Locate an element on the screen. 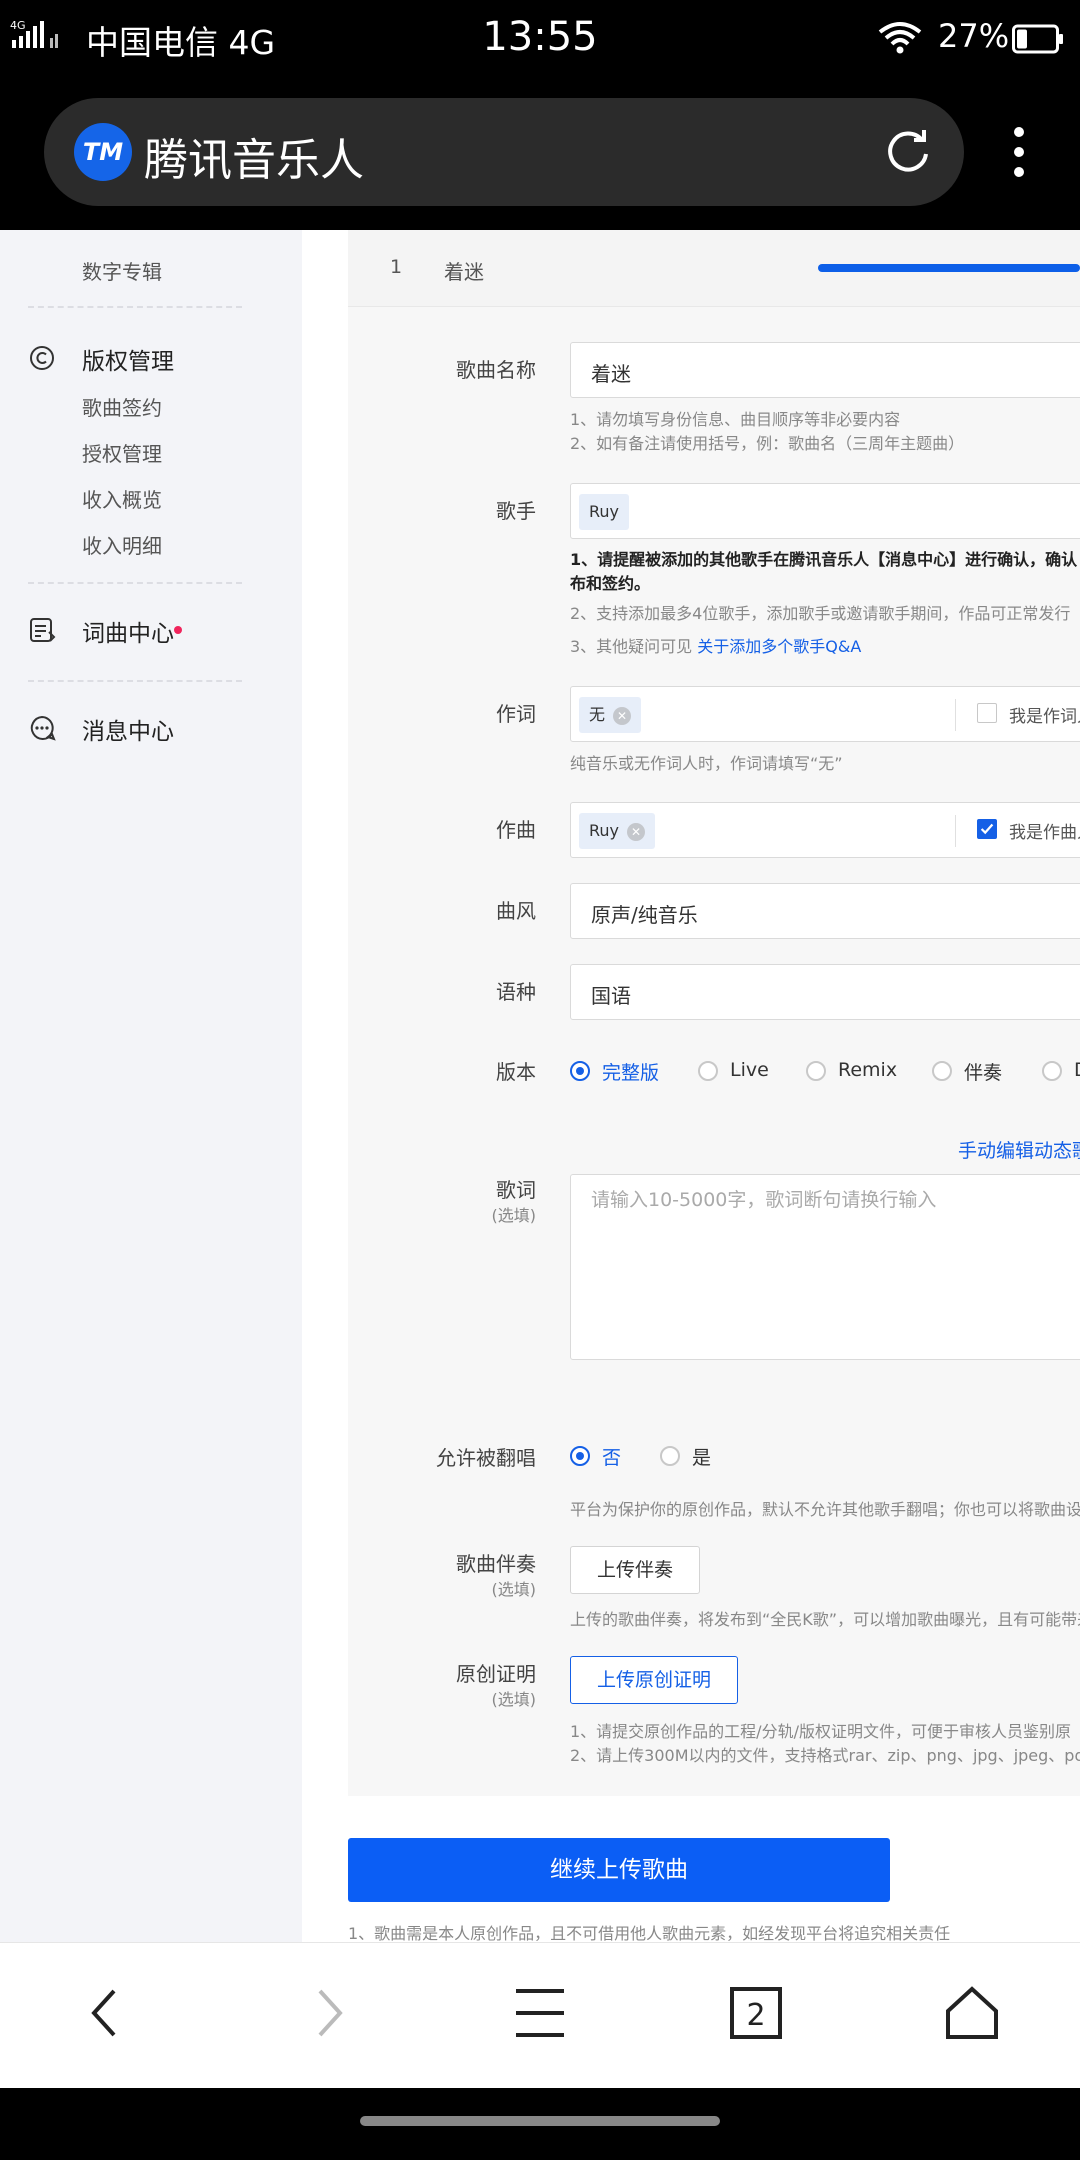  lyricist-tag-text: 无 is located at coordinates (597, 714).